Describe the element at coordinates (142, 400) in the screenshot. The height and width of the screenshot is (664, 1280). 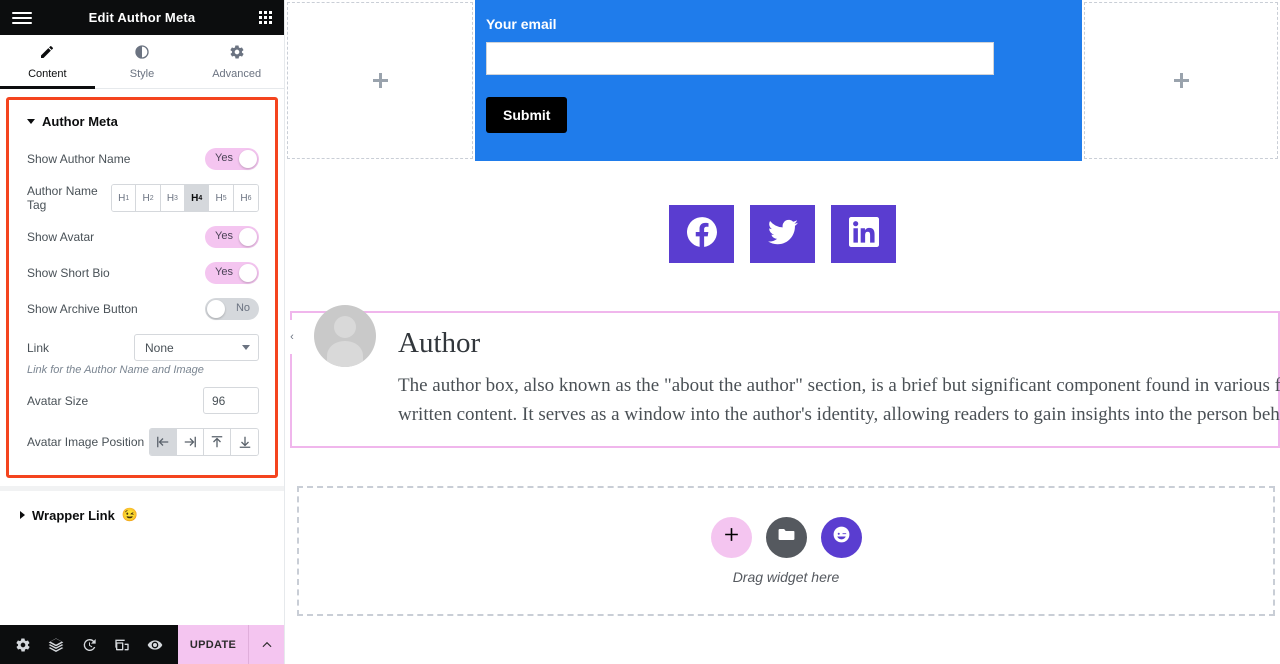
I see `control-avatar-size: Avatar Size` at that location.